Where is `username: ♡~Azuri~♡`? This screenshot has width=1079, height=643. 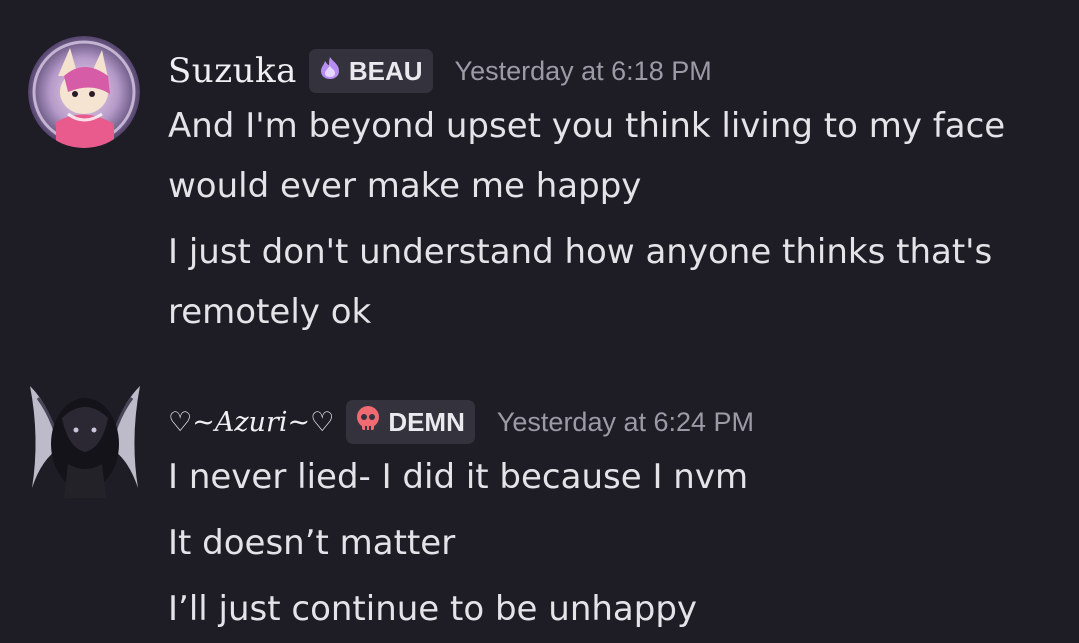 username: ♡~Azuri~♡ is located at coordinates (251, 422).